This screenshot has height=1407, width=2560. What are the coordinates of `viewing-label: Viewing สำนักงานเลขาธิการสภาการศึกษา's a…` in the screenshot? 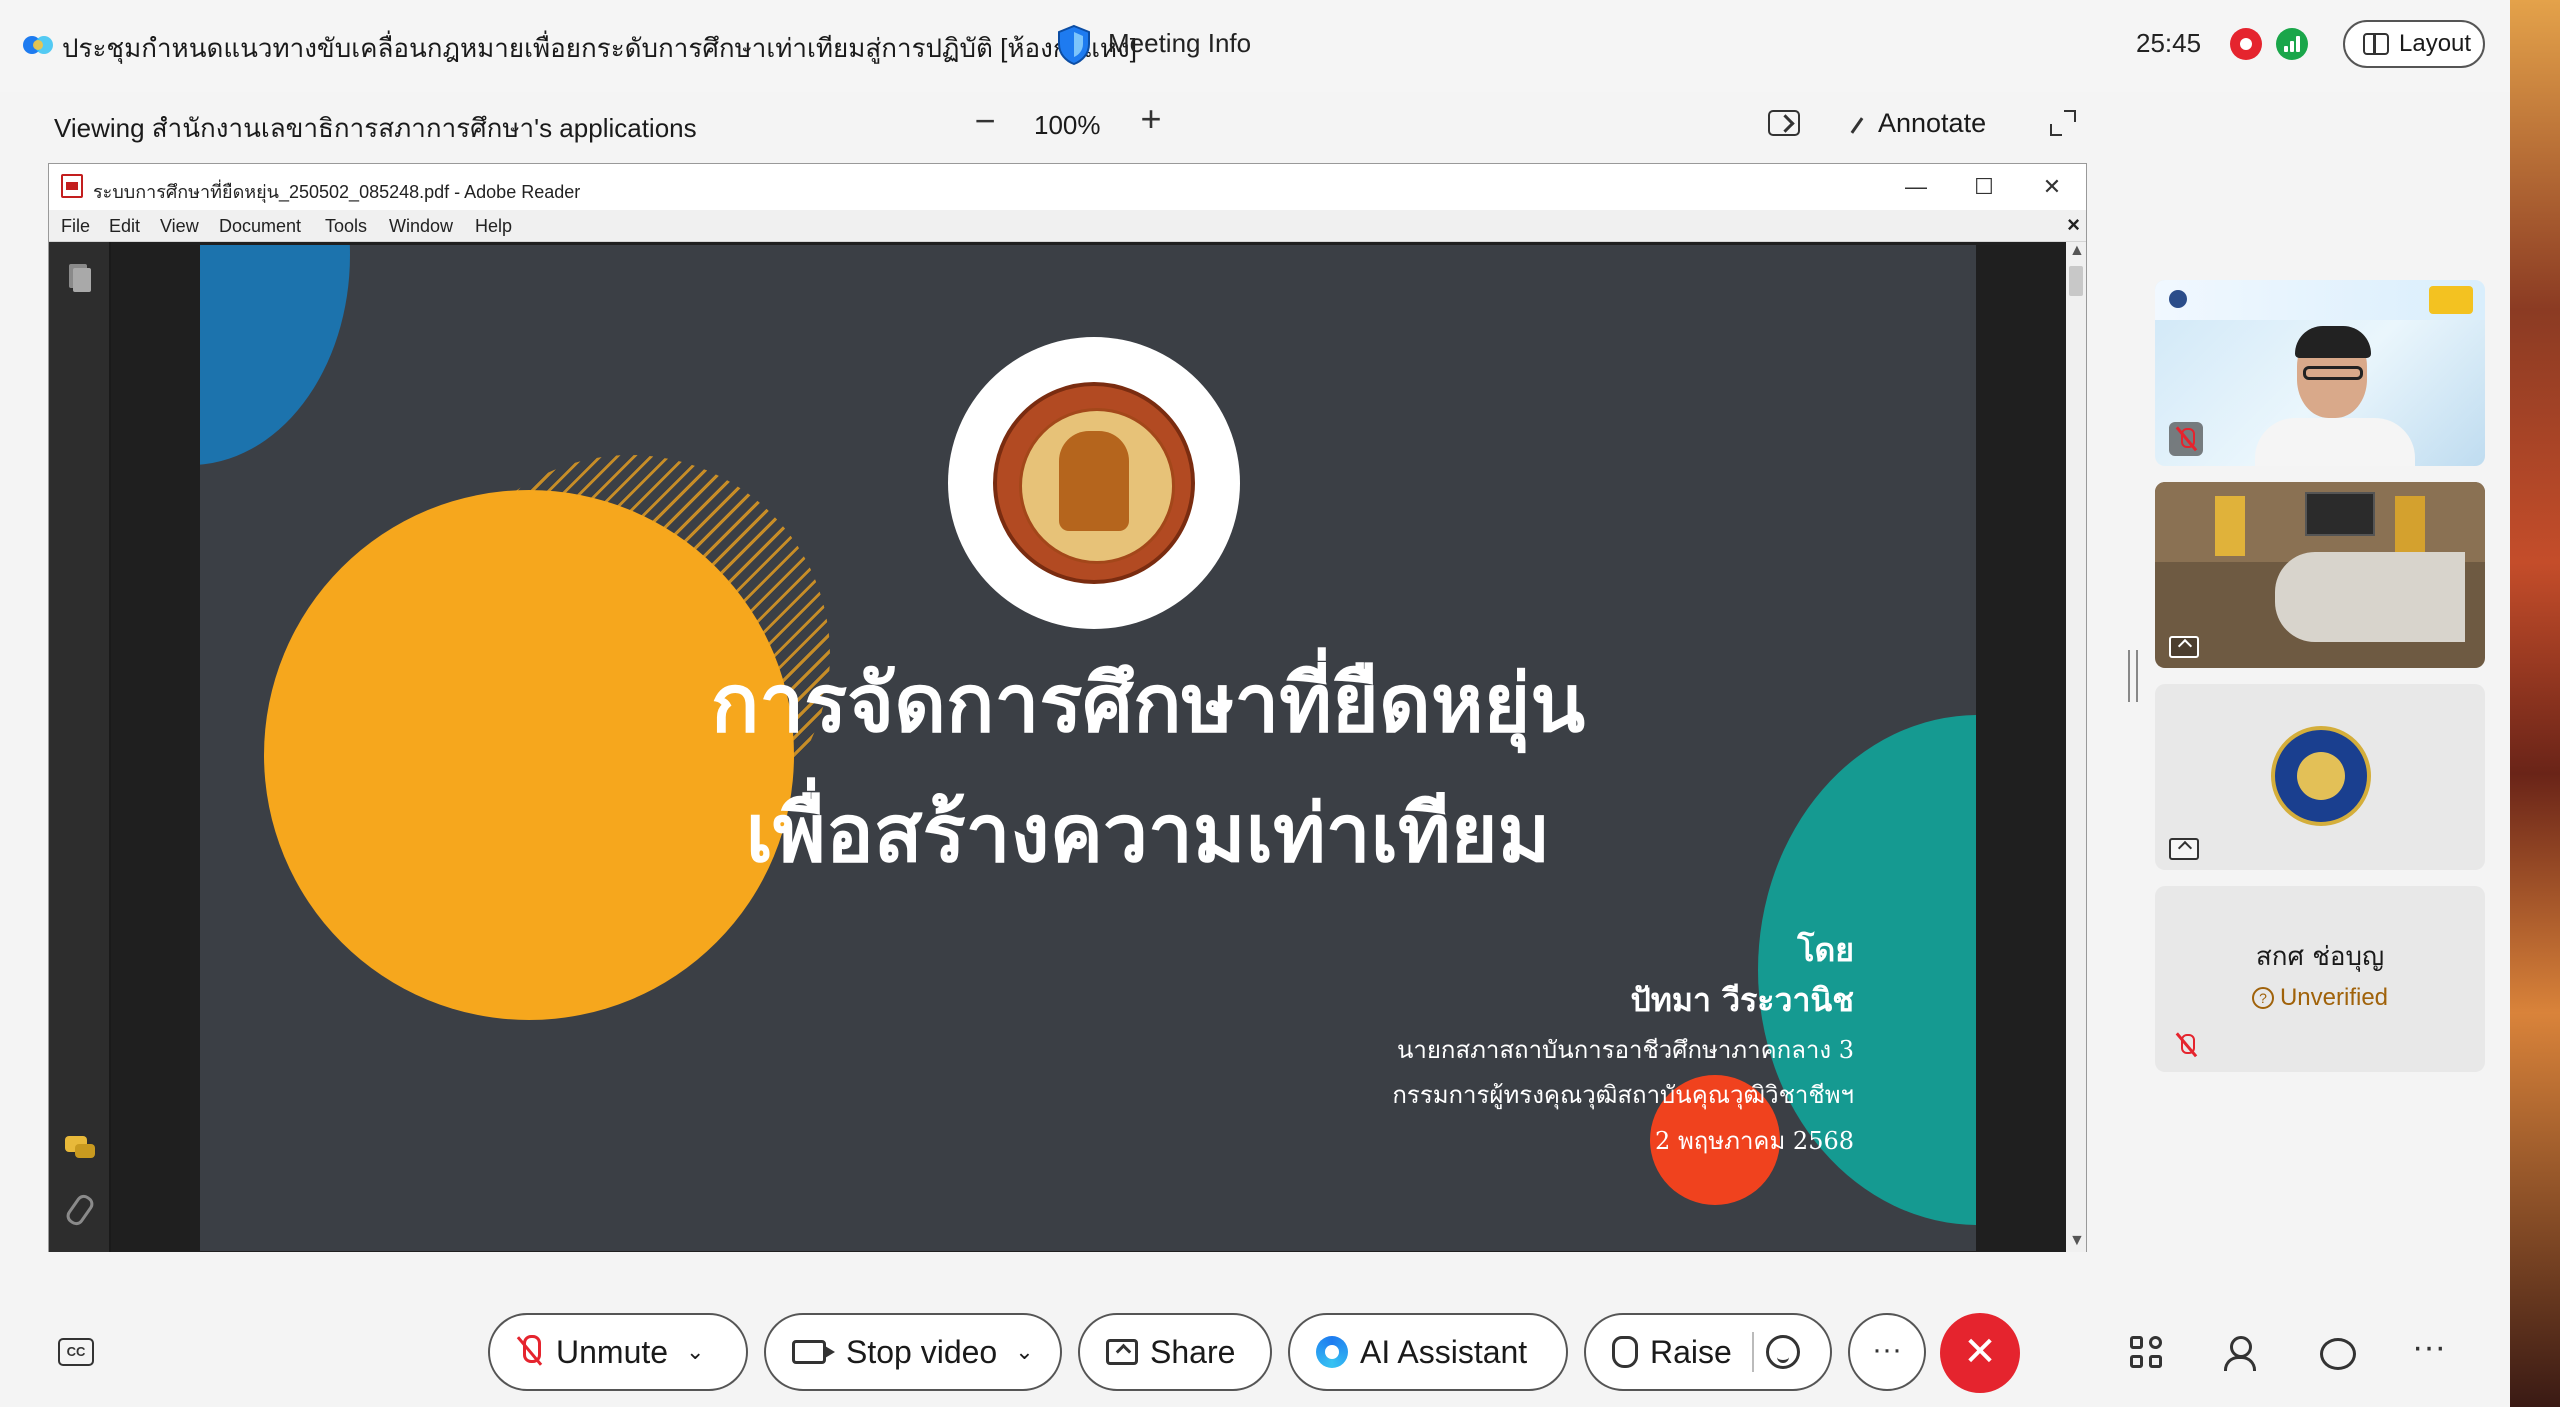 It's located at (375, 128).